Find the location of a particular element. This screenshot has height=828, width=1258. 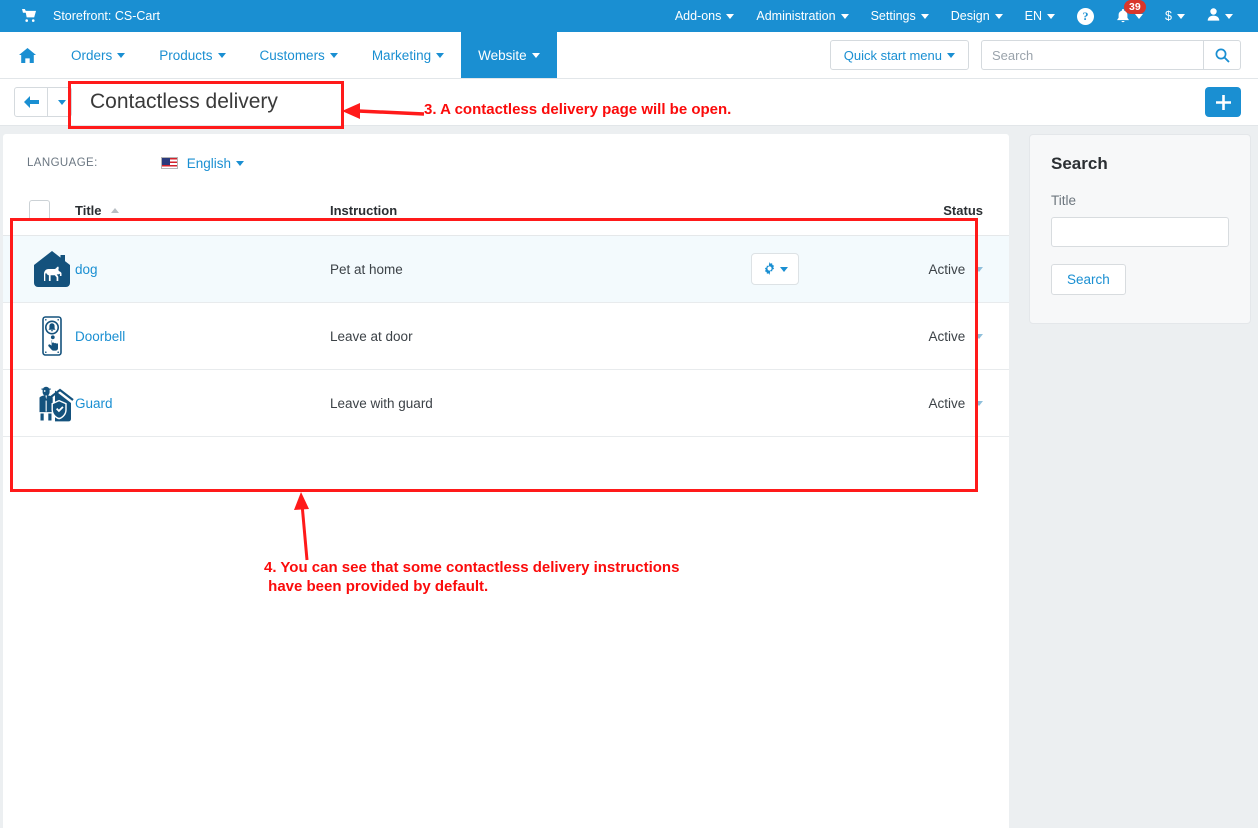

back-history-dropdown is located at coordinates (60, 102).